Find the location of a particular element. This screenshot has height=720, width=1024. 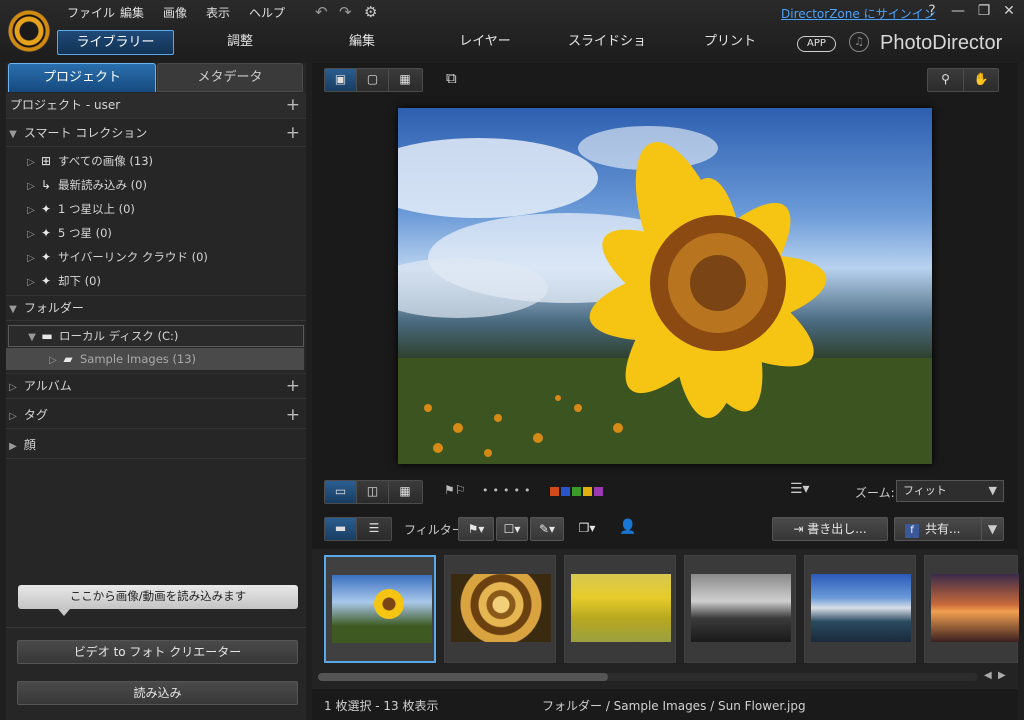

view-grid-icon: ▦ is located at coordinates (405, 80).